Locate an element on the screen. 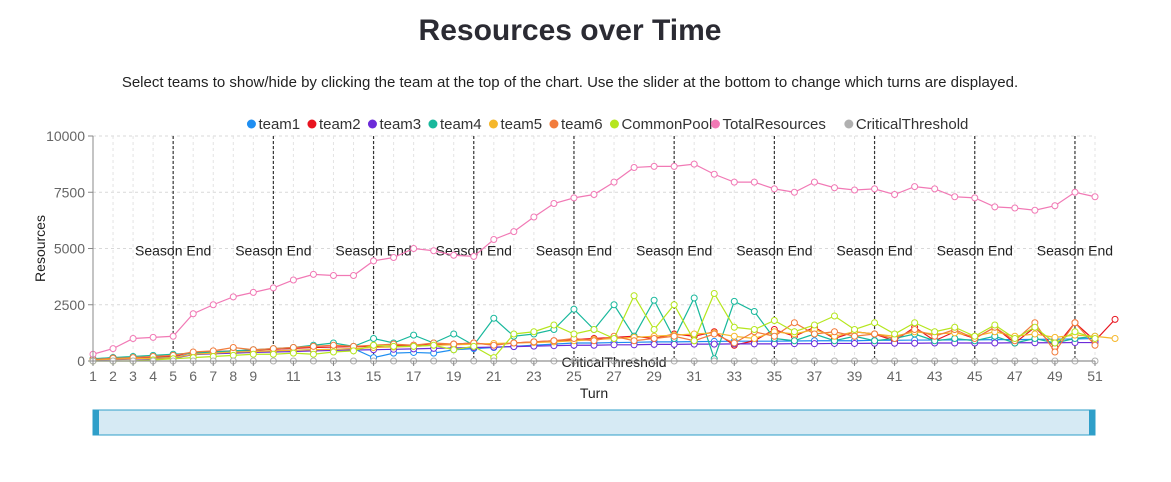 The image size is (1171, 482). x-tick-label: 49 is located at coordinates (1055, 376).